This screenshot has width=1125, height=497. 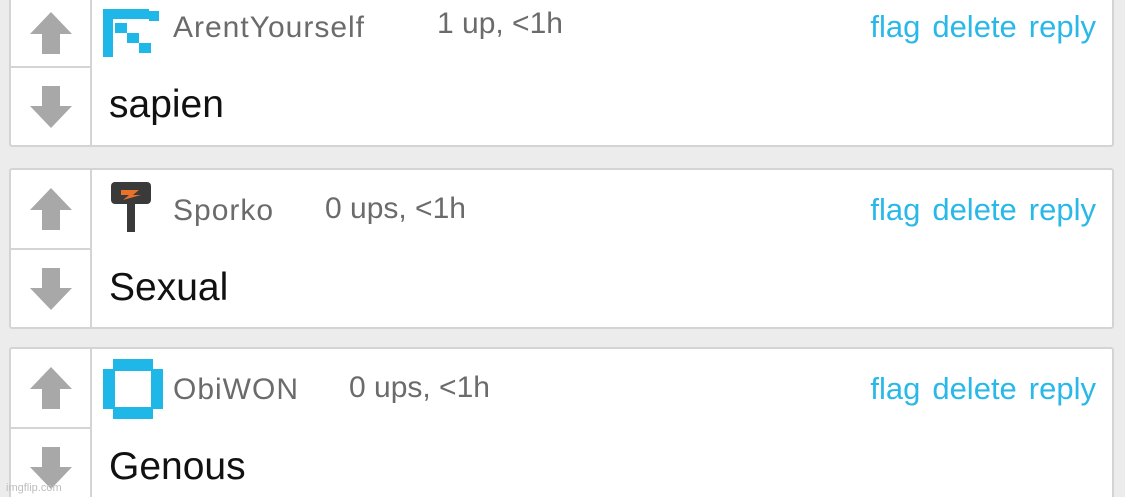 I want to click on username-link: ArentYourself, so click(x=269, y=28).